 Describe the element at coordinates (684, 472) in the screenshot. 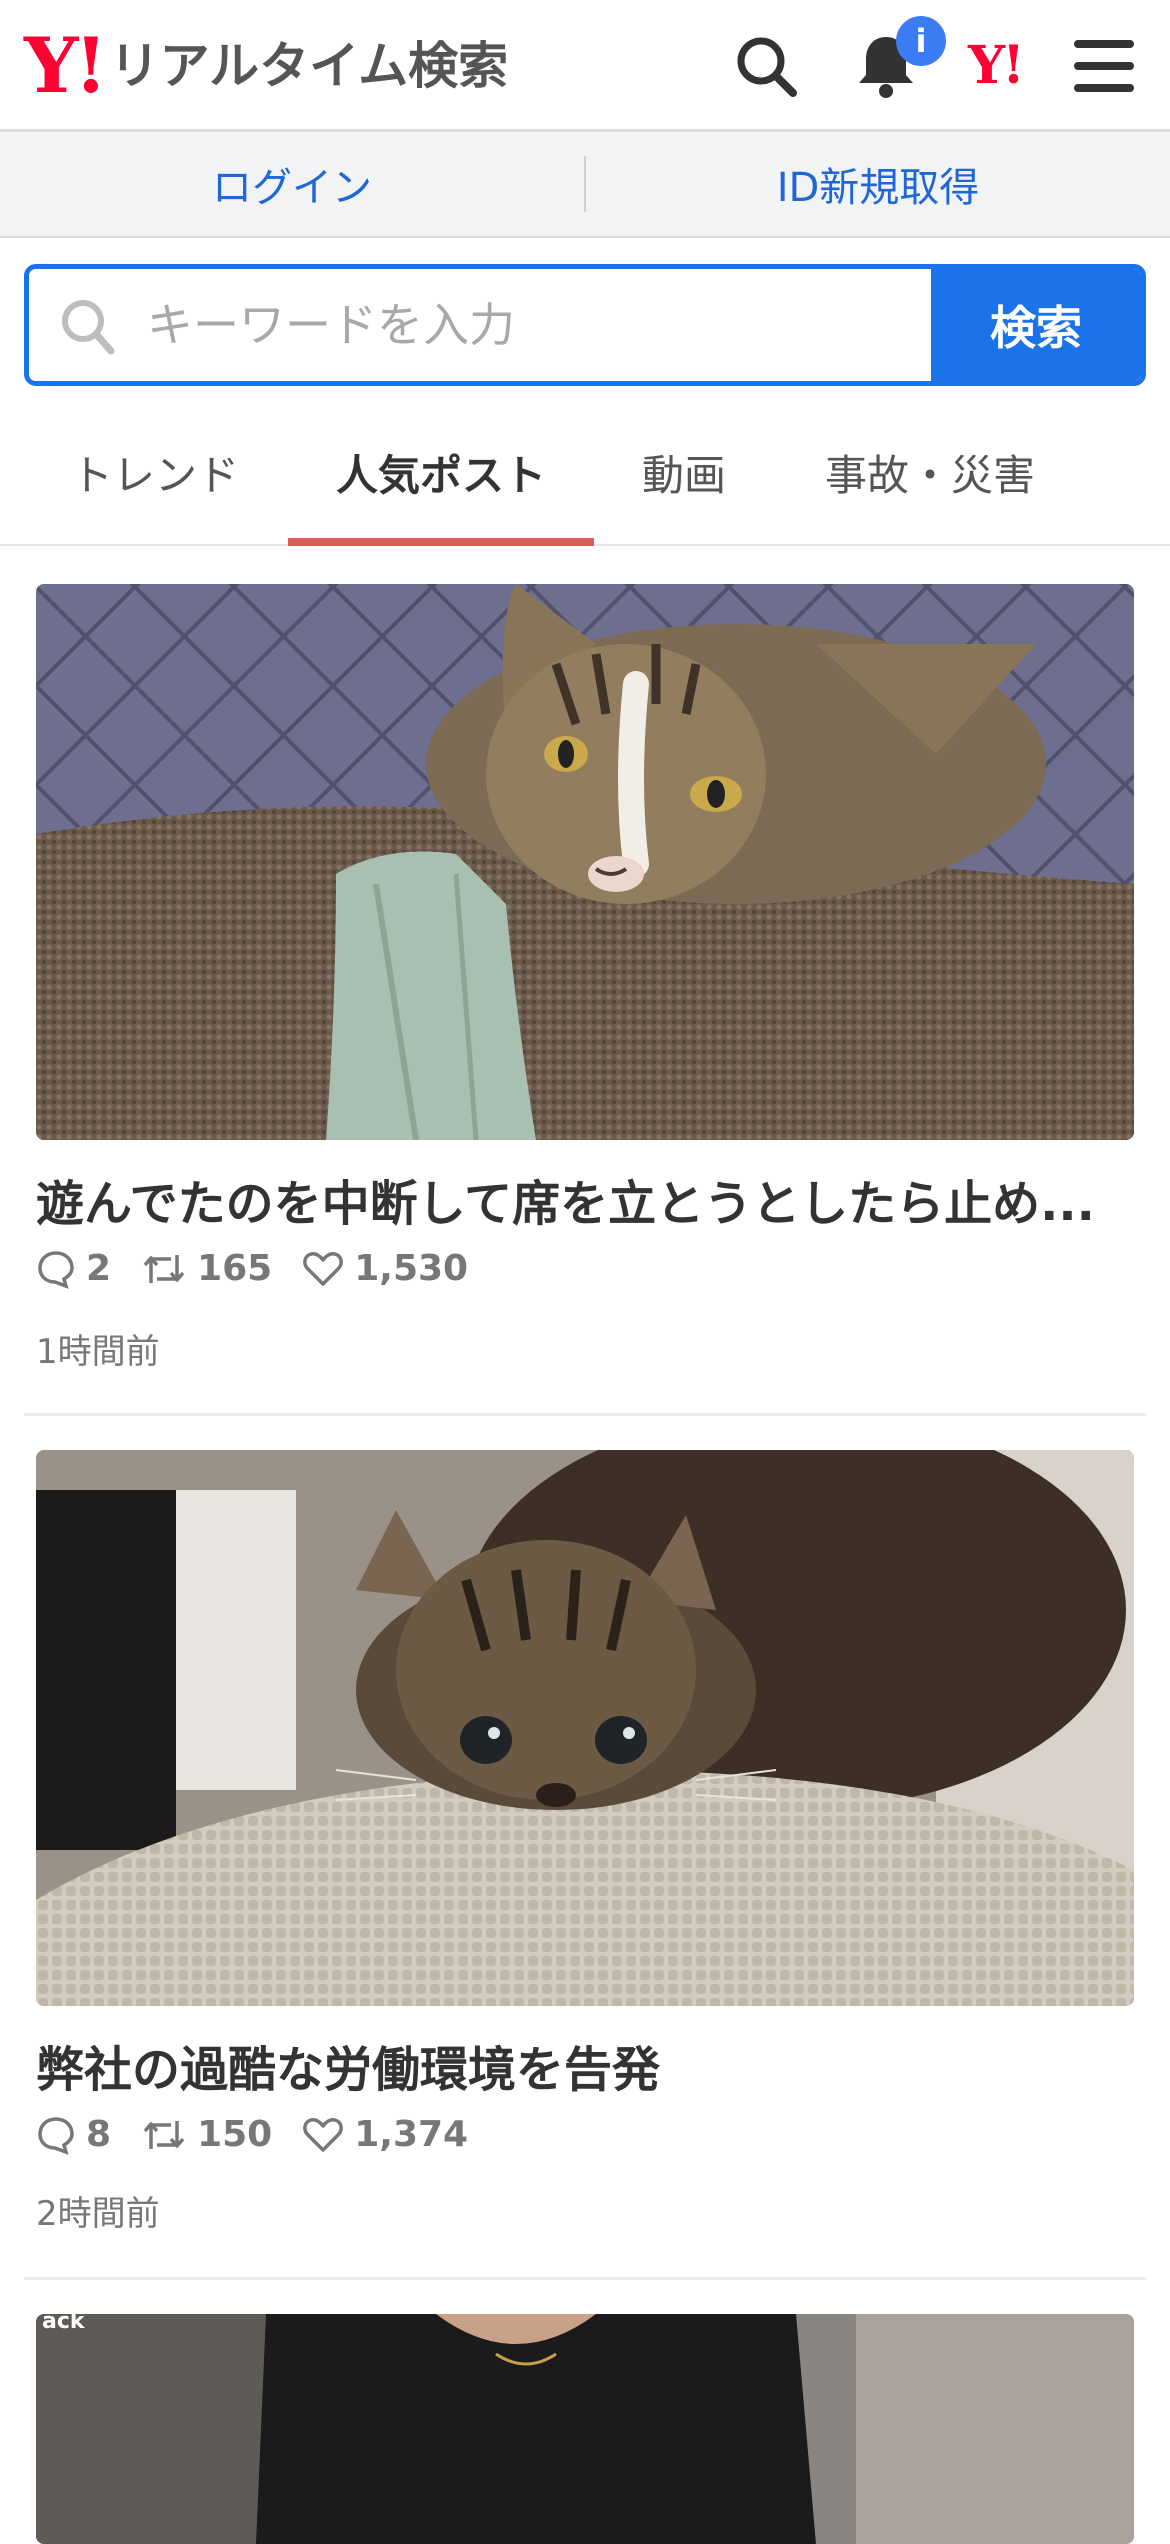

I see `tab-video: 動画` at that location.